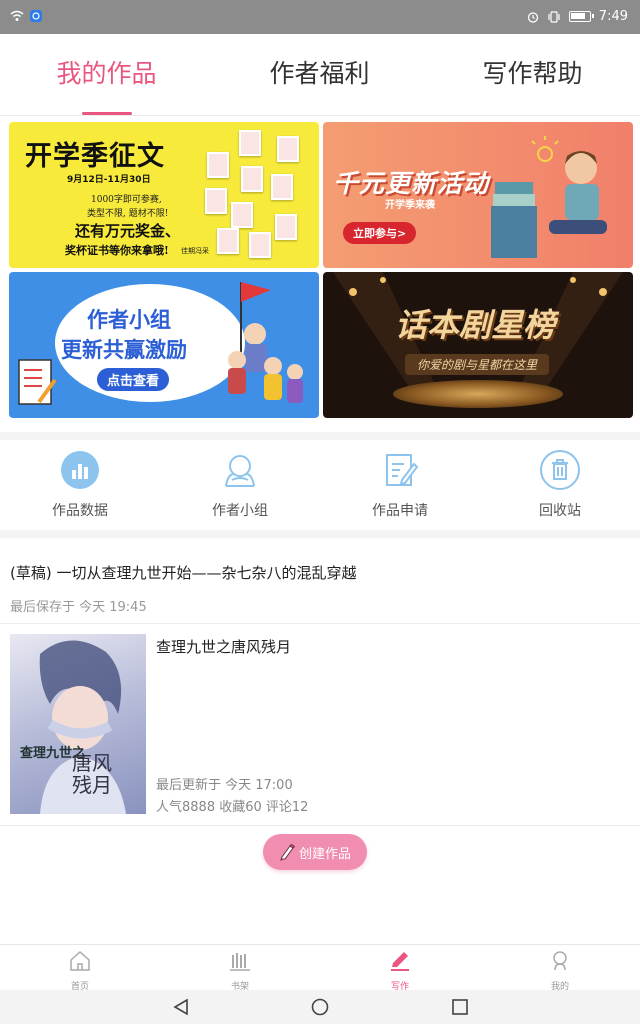  I want to click on quick-item-work-data: 作品数据, so click(80, 485).